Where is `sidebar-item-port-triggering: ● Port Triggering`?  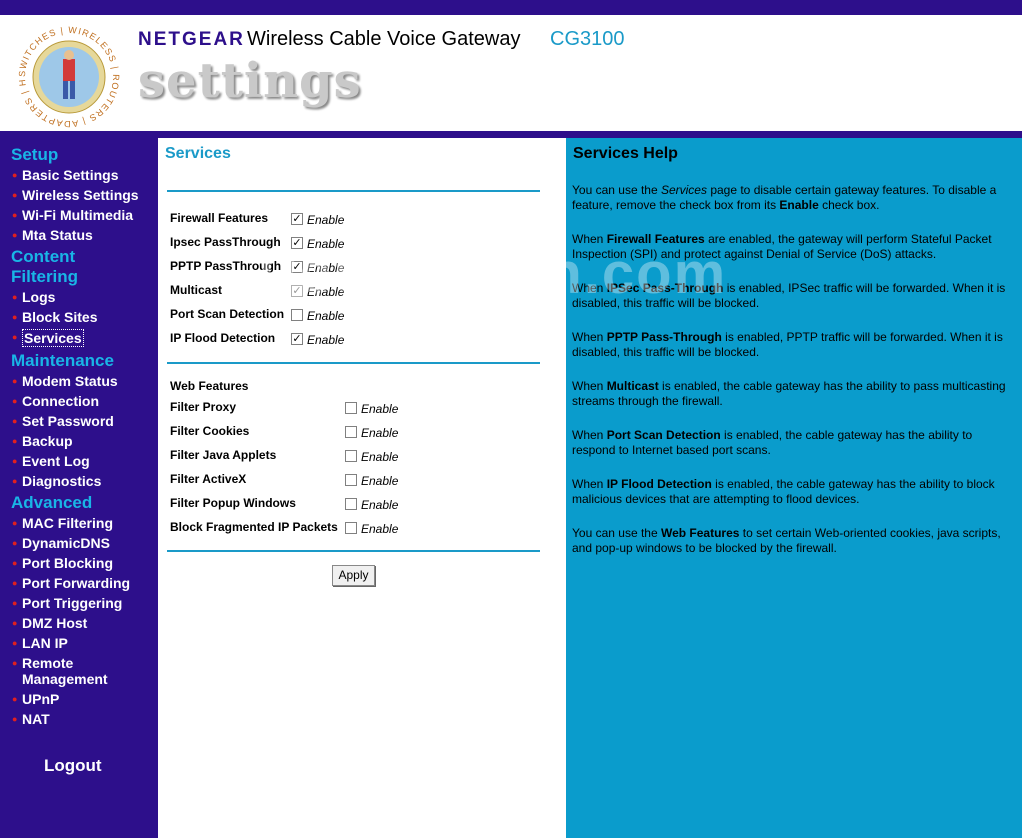 sidebar-item-port-triggering: ● Port Triggering is located at coordinates (85, 603).